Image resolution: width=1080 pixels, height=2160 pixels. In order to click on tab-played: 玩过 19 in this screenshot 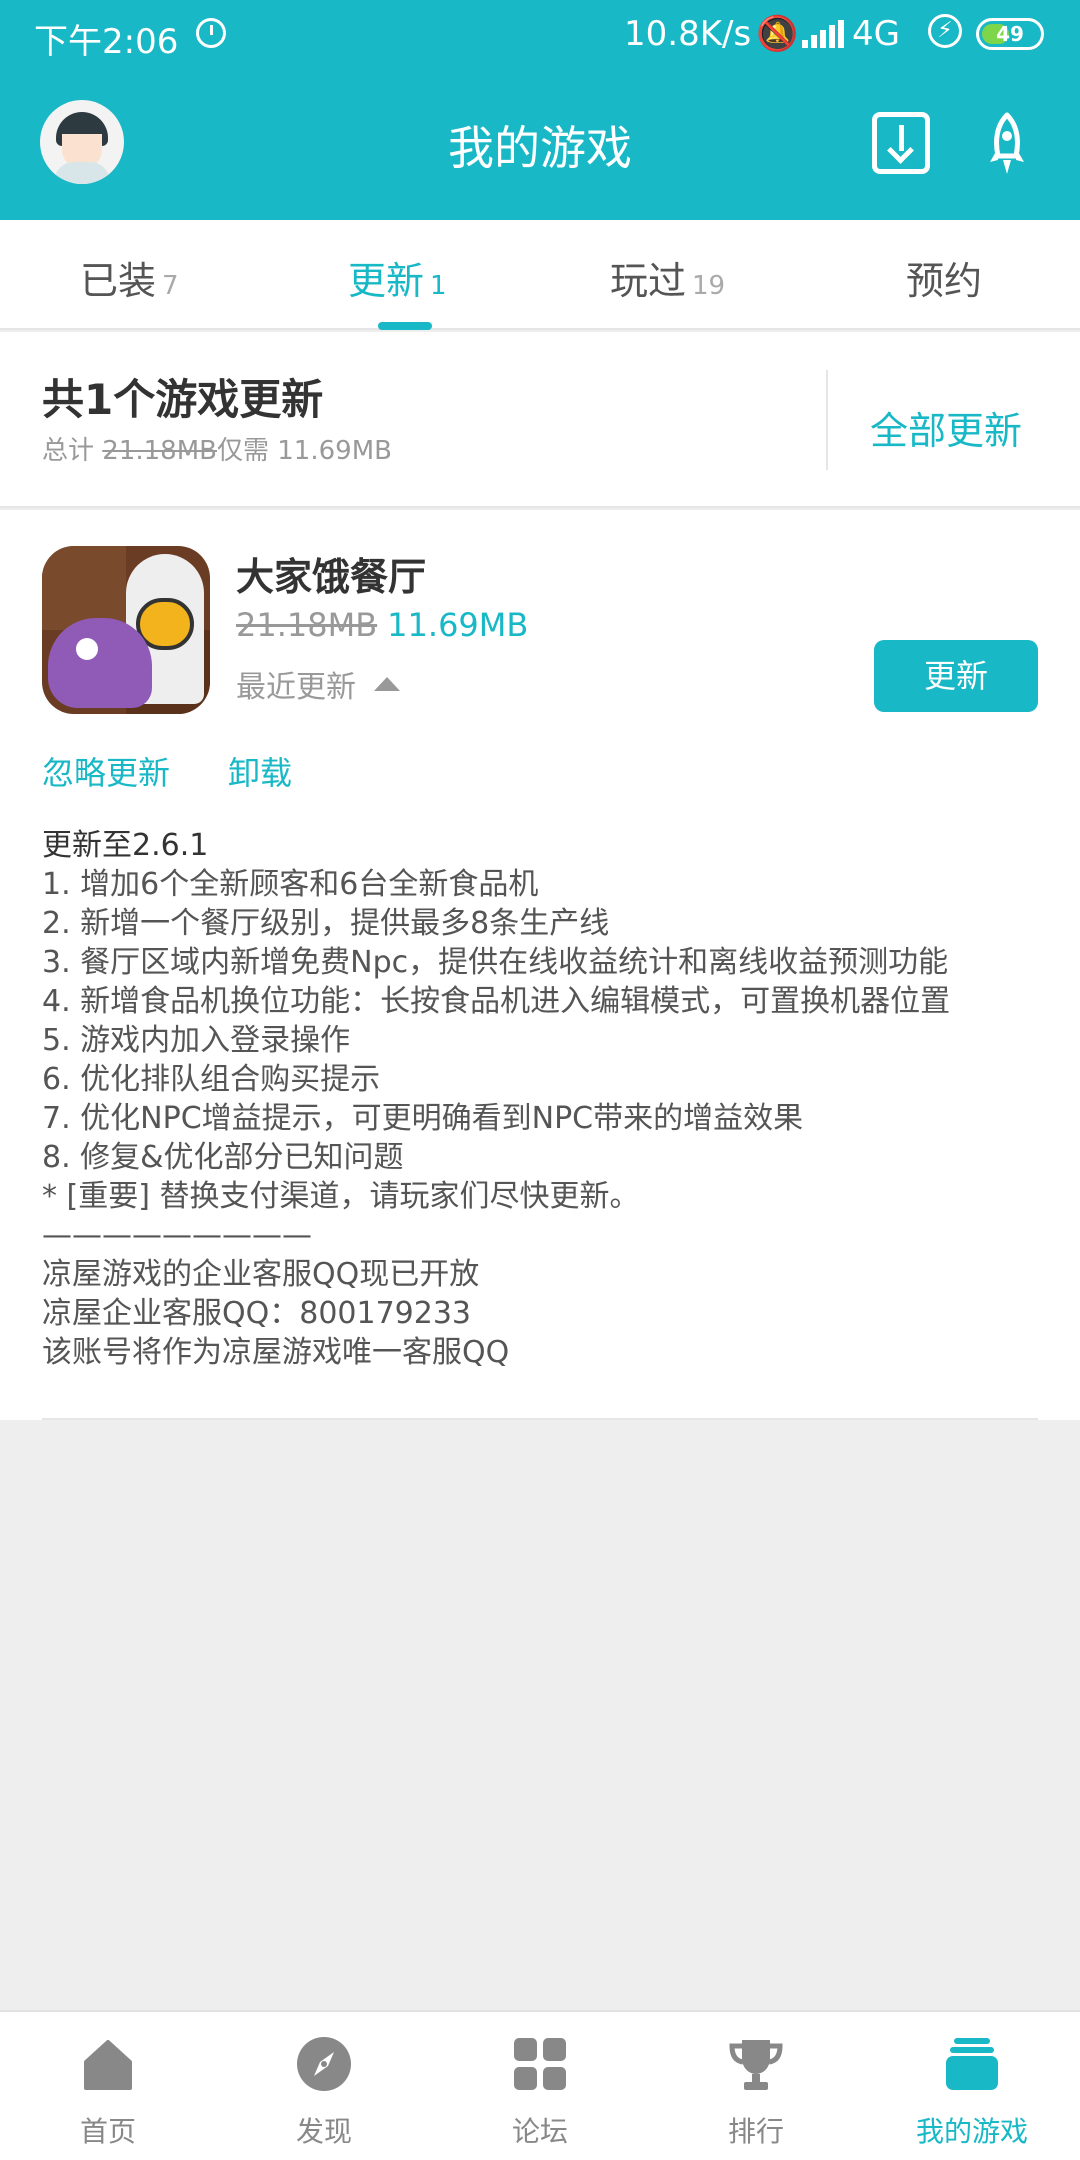, I will do `click(667, 277)`.